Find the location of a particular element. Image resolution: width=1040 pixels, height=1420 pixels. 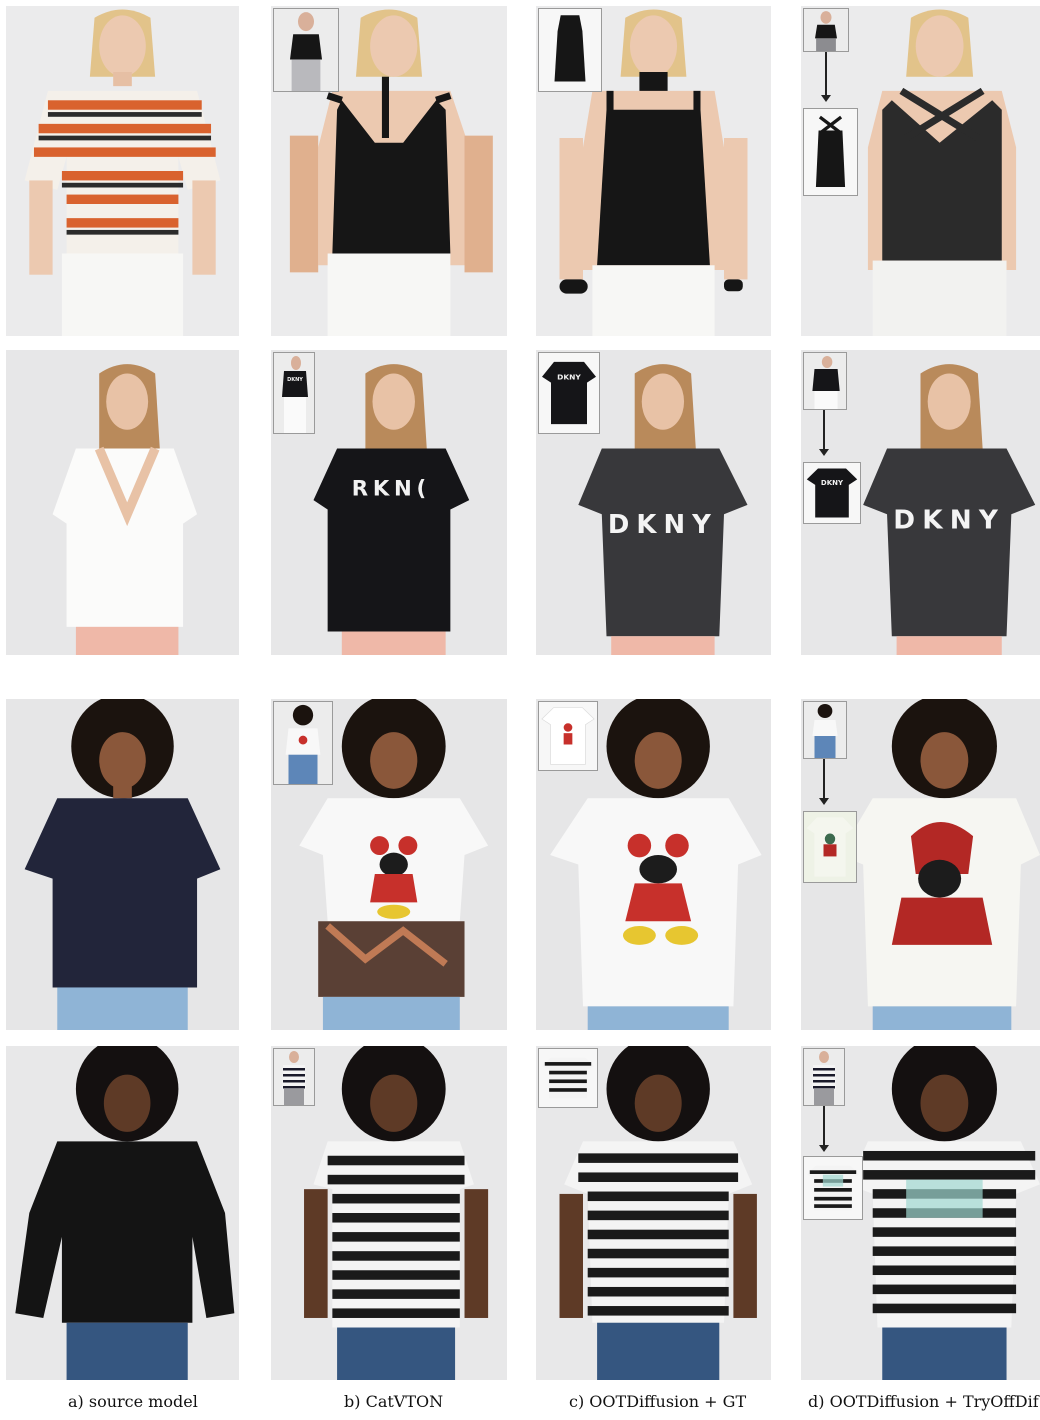

row1-tryoffdiff-source-inset is located at coordinates (826, 30).